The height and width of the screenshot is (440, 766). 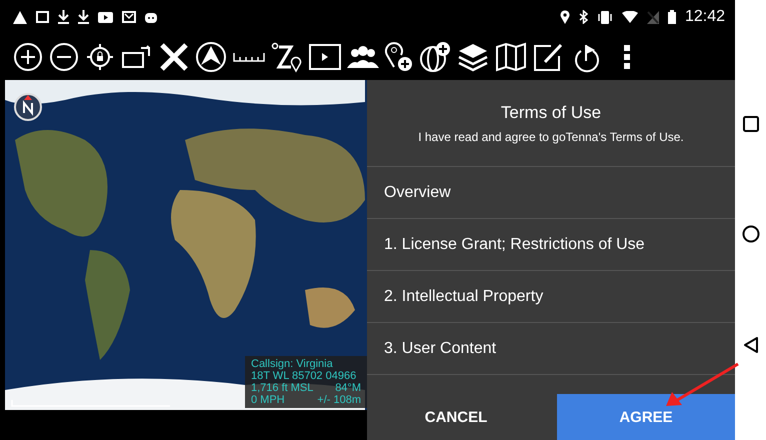 What do you see at coordinates (551, 137) in the screenshot?
I see `dialog-subtitle: I have read and agree to goTenna's Terms of Use.` at bounding box center [551, 137].